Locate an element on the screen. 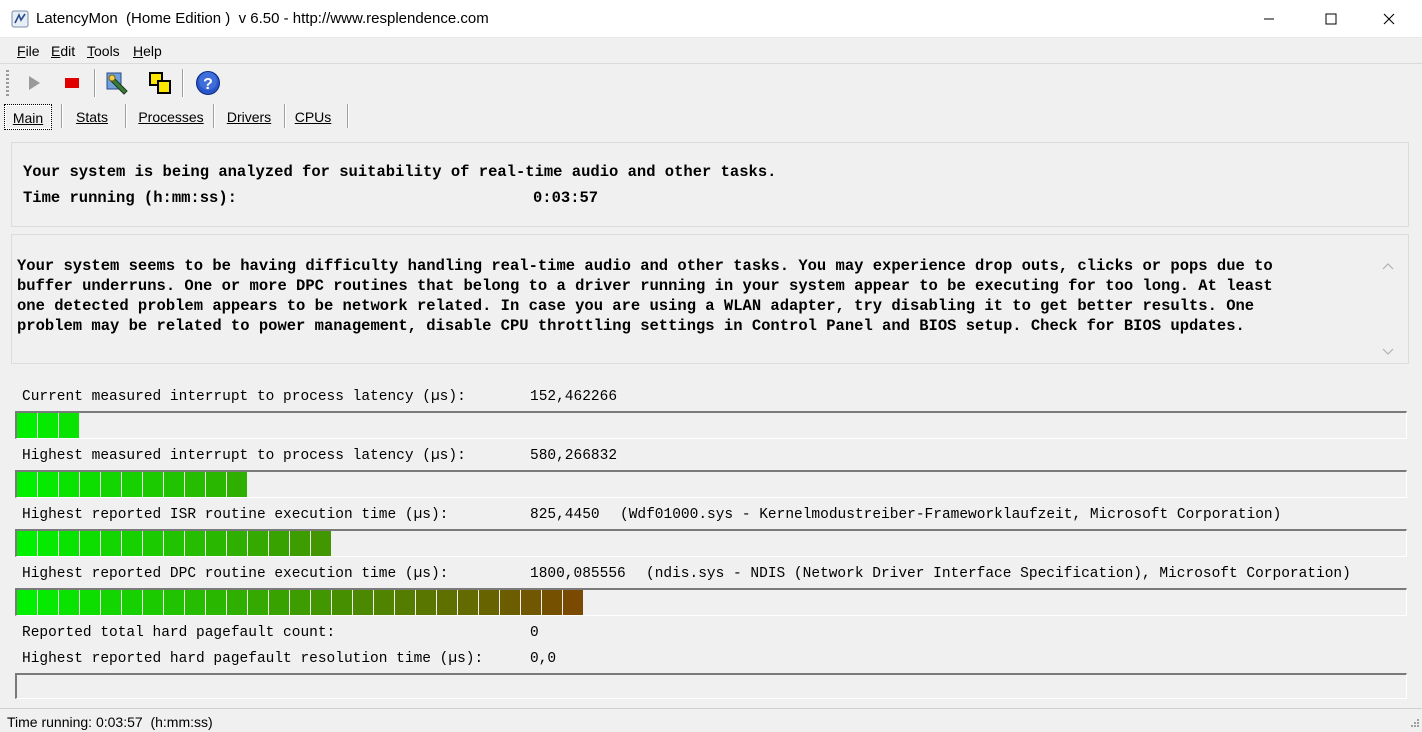 The height and width of the screenshot is (732, 1422). tab-processes: Processes is located at coordinates (171, 117).